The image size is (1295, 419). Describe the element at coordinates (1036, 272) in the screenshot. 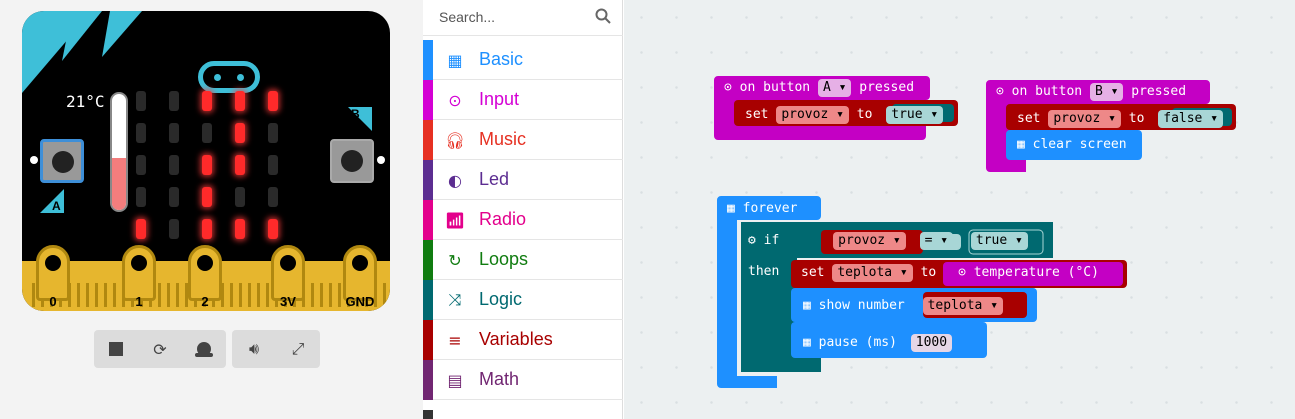

I see `temperature-label: temperature (°C)` at that location.